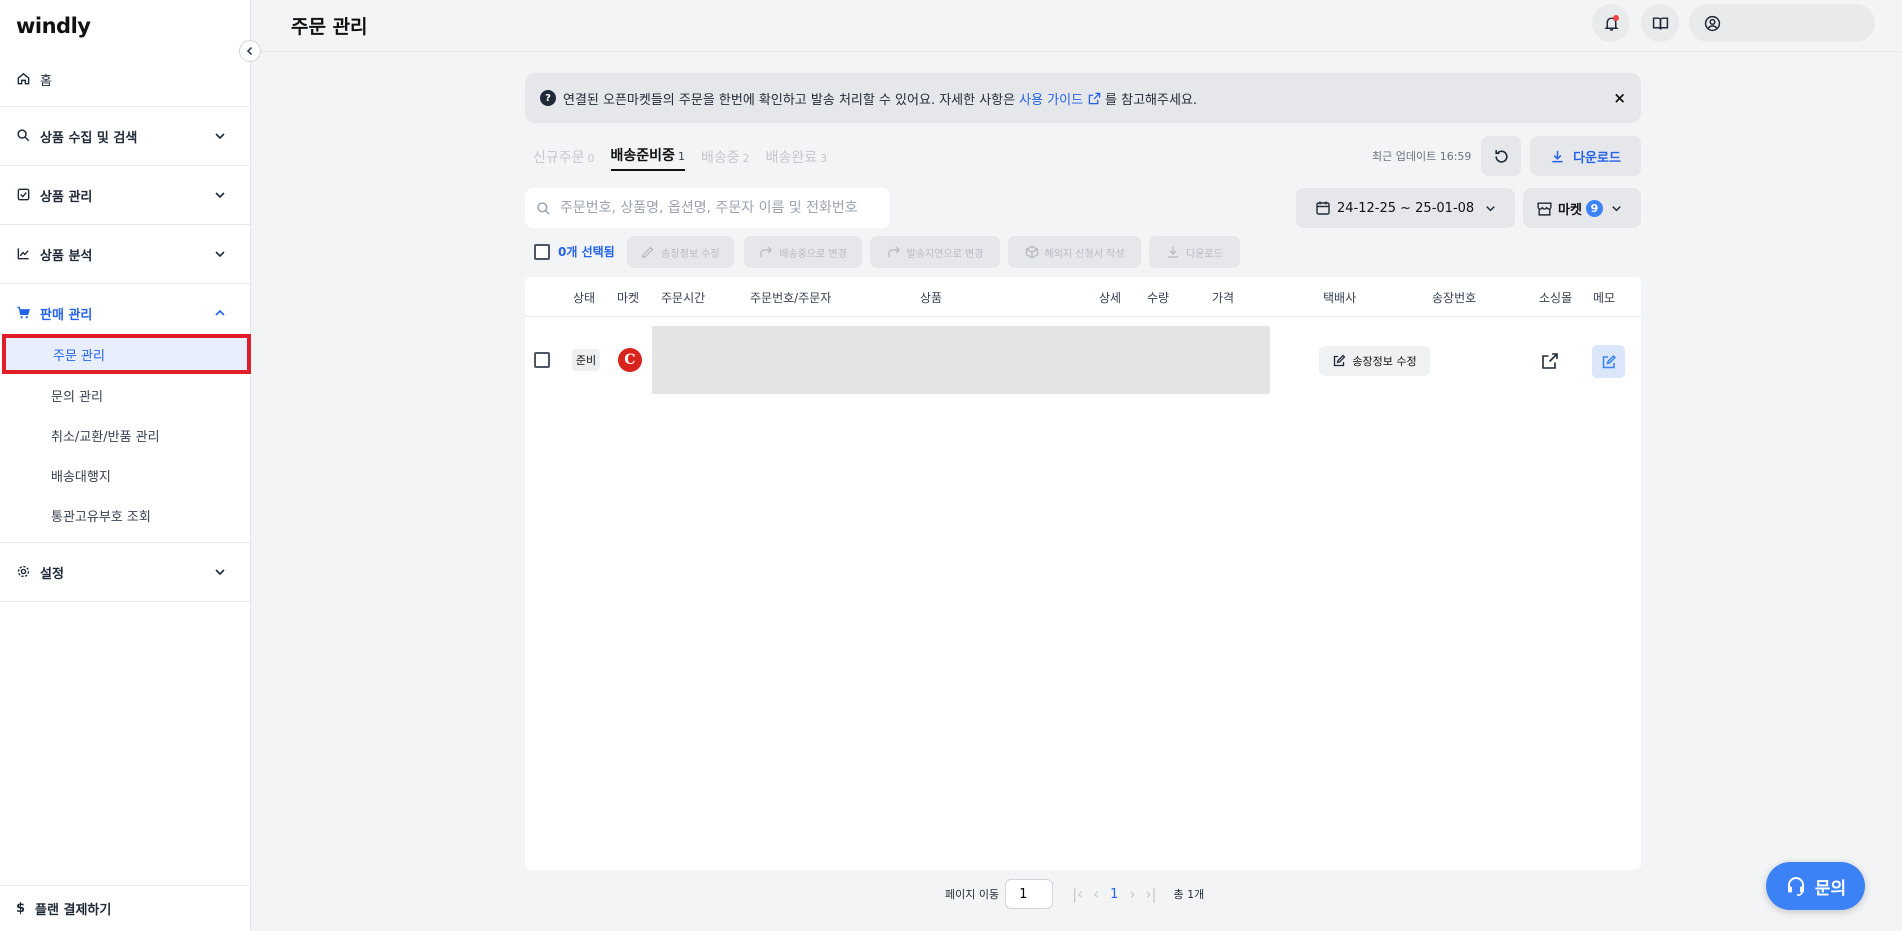  What do you see at coordinates (813, 254) in the screenshot?
I see `action-label: 배송중으로 변경` at bounding box center [813, 254].